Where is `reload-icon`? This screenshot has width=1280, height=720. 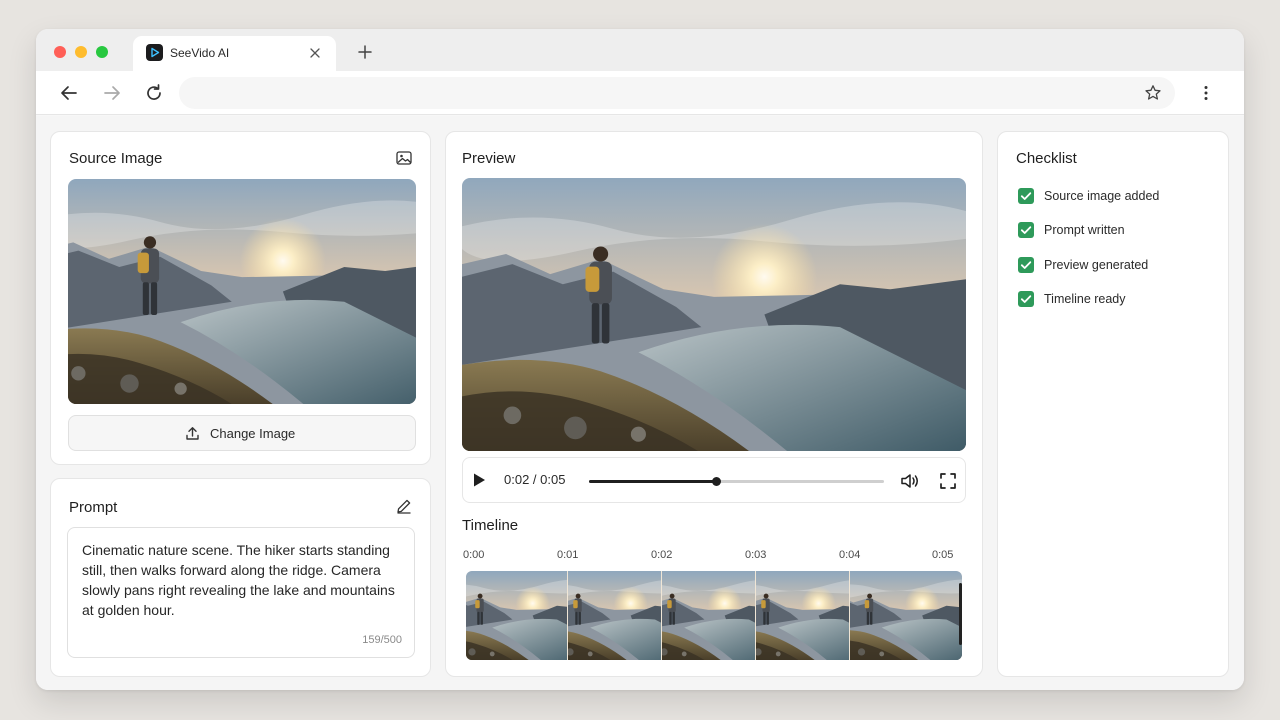 reload-icon is located at coordinates (154, 93).